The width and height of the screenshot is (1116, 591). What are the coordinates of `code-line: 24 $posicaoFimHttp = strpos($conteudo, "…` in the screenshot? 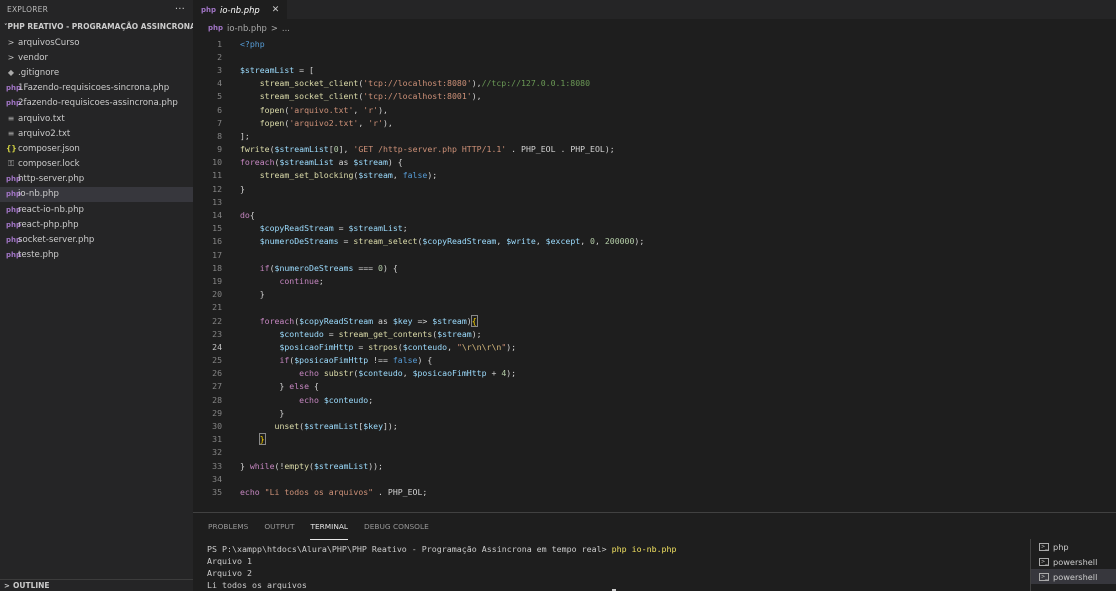 It's located at (654, 346).